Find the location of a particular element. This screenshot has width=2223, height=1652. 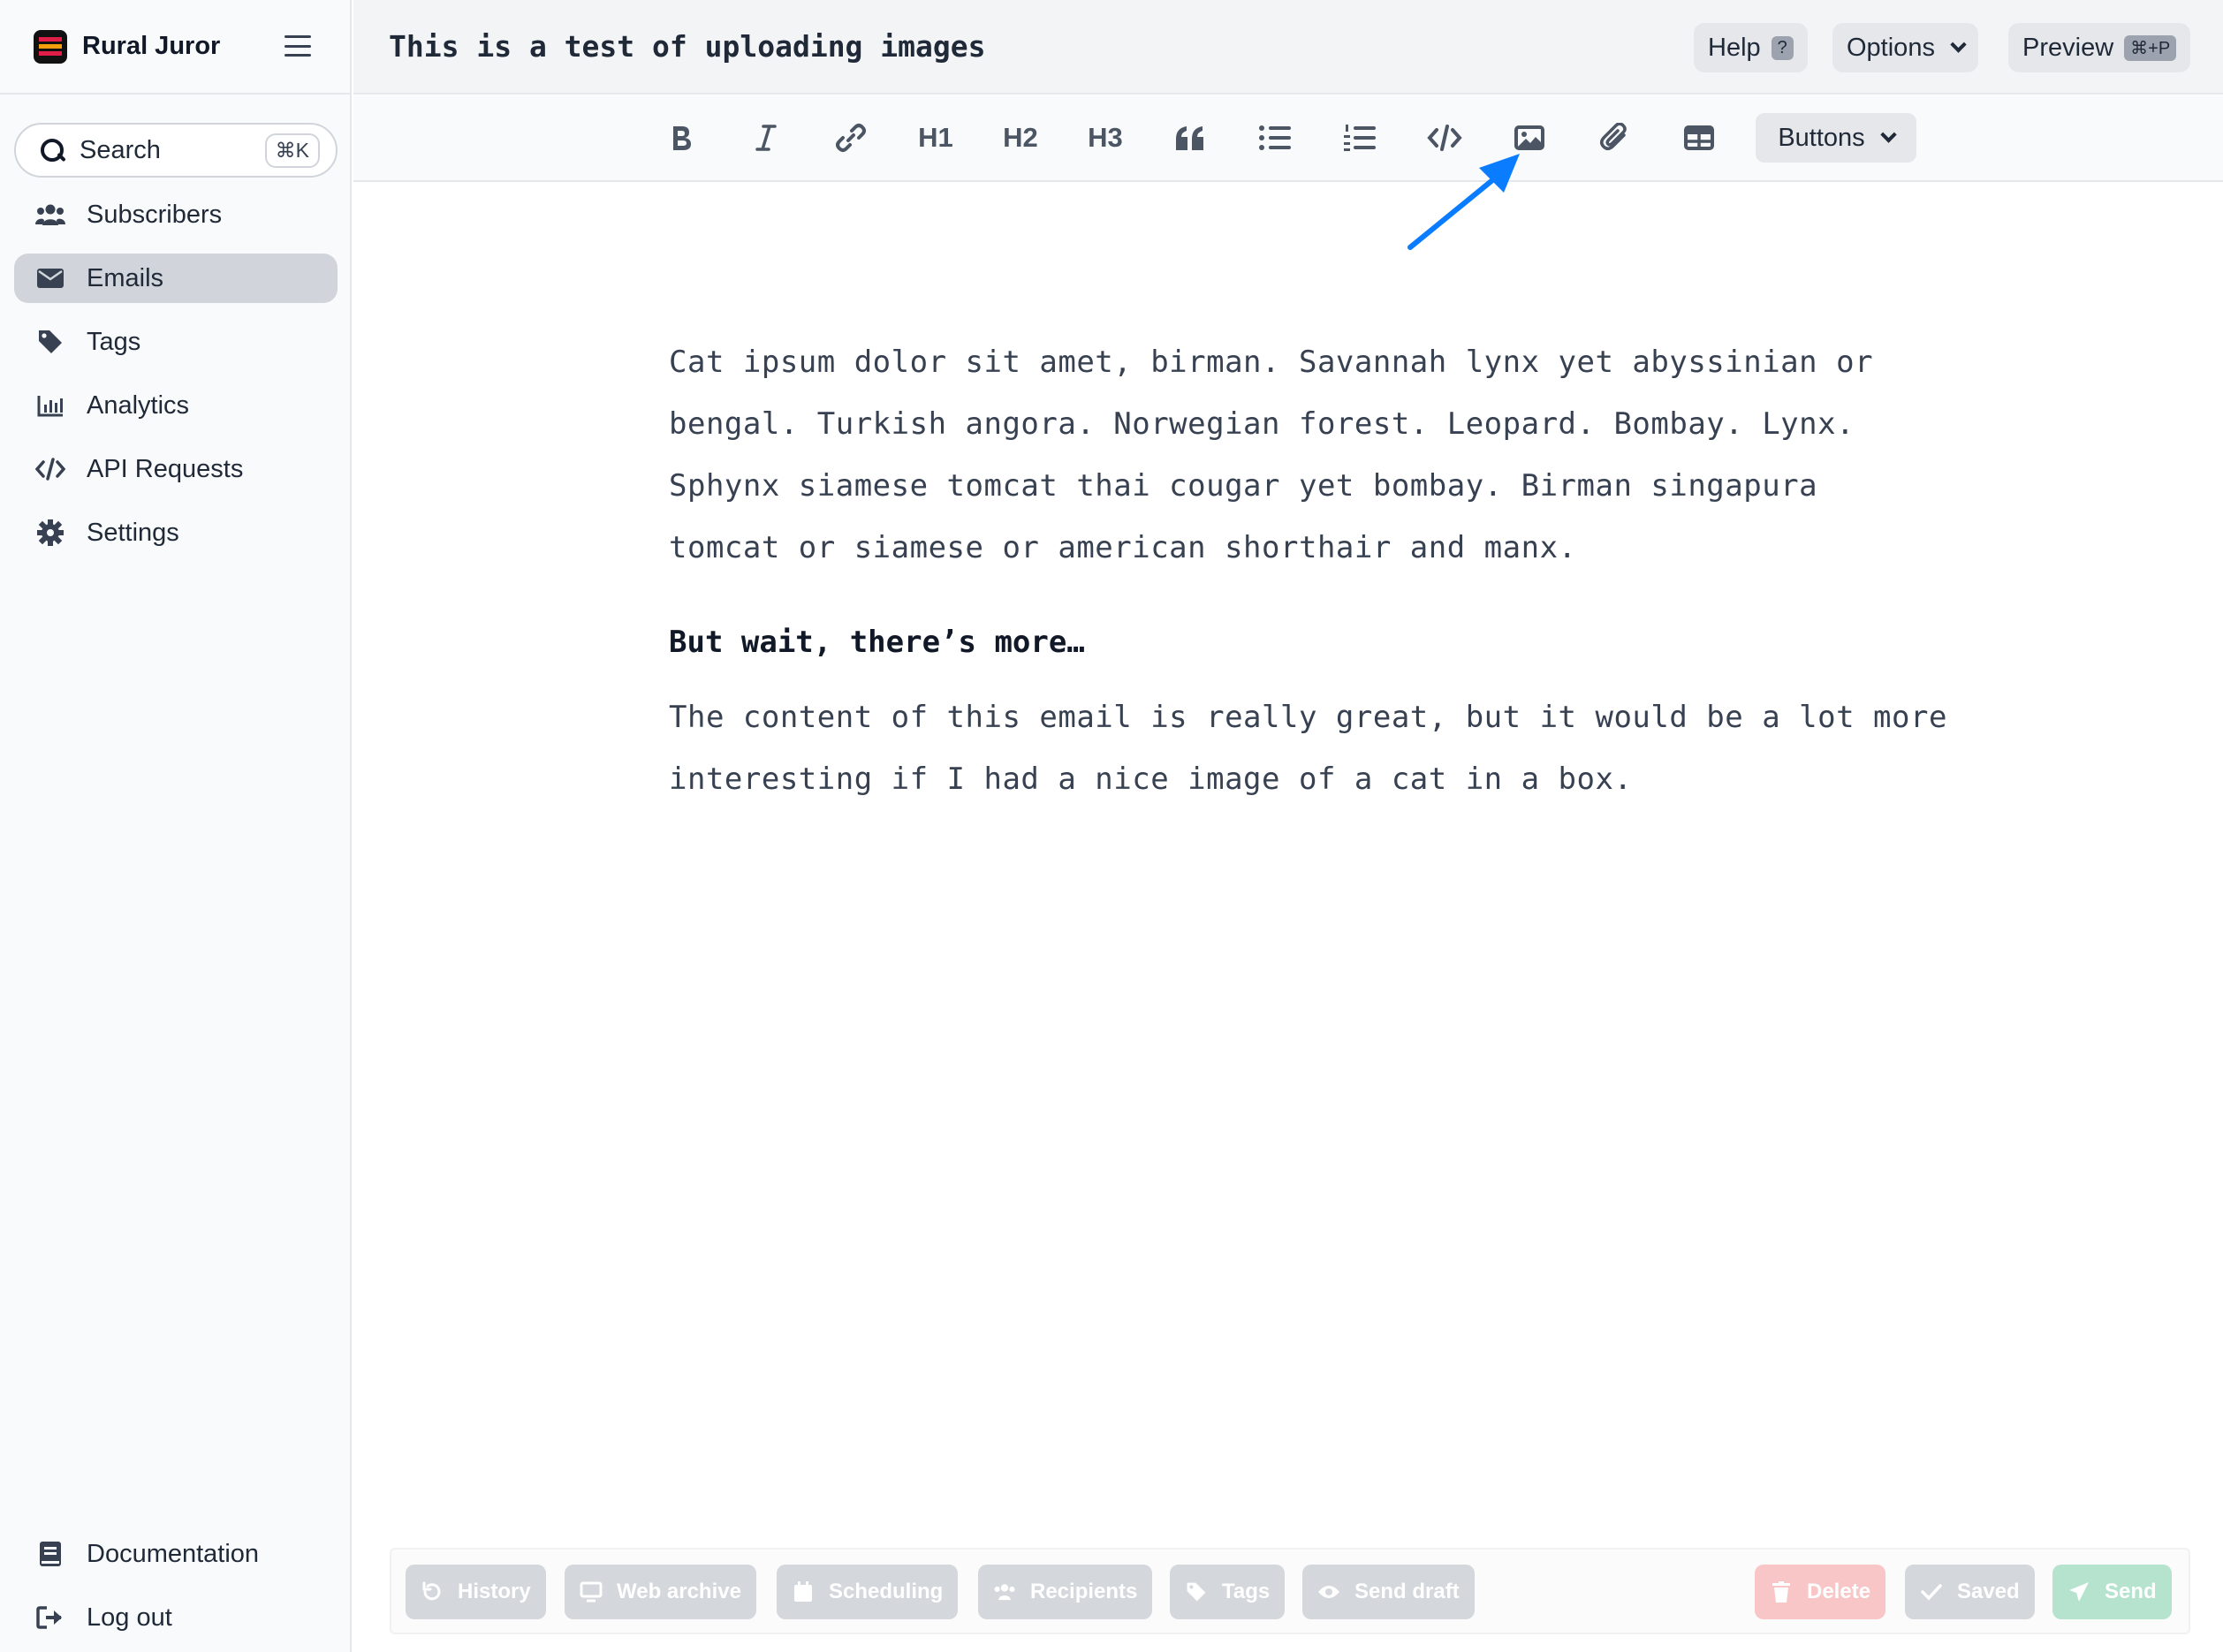

options-label: Options is located at coordinates (1891, 47).